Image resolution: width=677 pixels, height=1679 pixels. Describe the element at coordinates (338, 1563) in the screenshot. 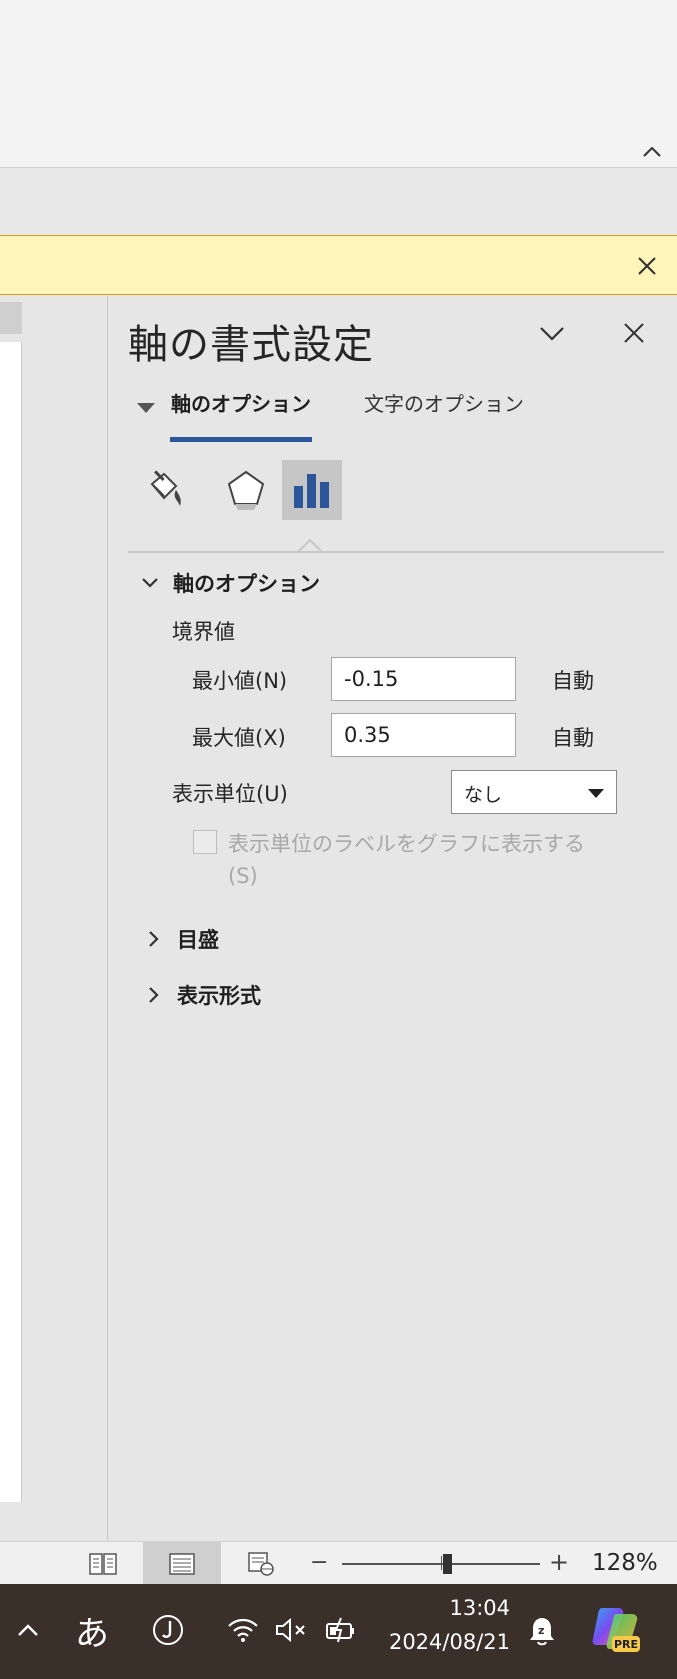

I see `status-bar: − + 128%` at that location.